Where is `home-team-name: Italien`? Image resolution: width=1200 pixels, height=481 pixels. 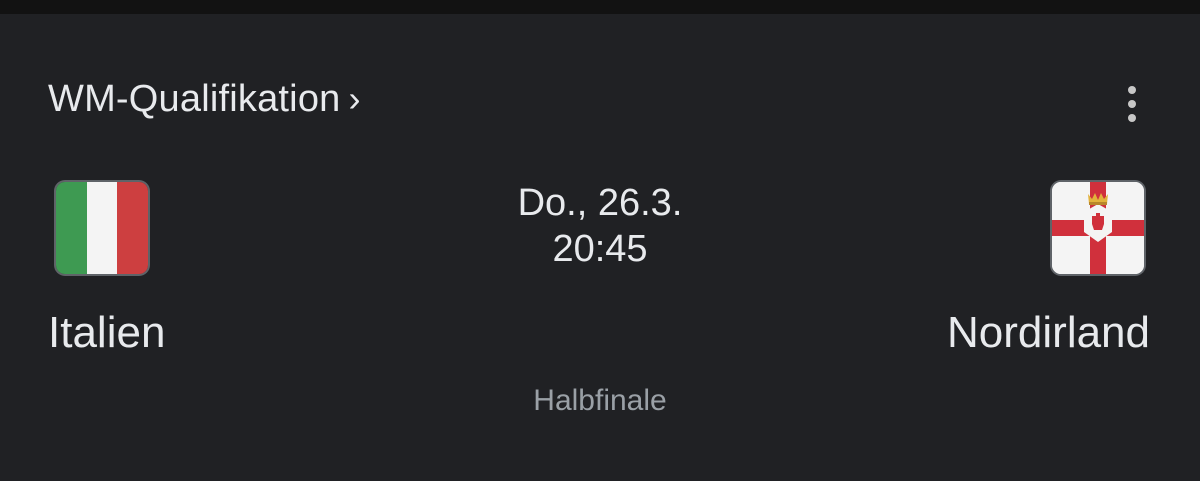 home-team-name: Italien is located at coordinates (106, 333).